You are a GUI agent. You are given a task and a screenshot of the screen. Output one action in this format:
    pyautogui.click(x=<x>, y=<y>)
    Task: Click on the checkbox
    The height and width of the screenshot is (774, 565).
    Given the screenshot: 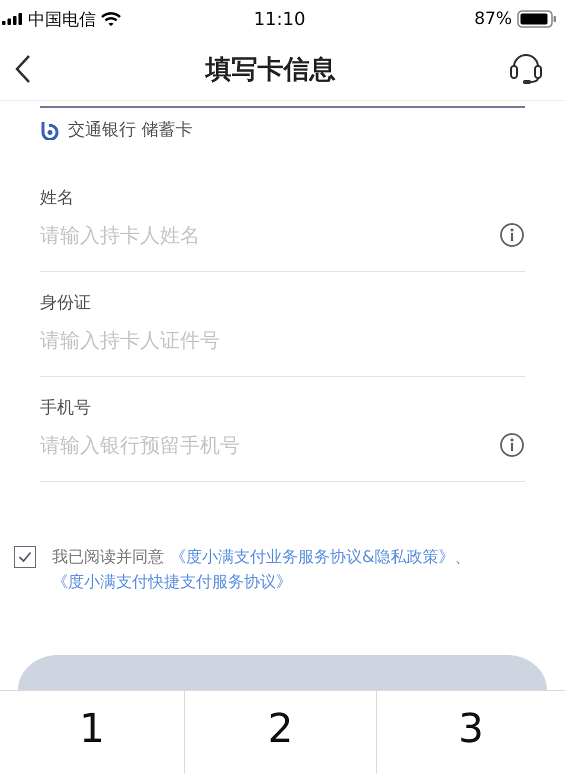 What is the action you would take?
    pyautogui.click(x=25, y=557)
    